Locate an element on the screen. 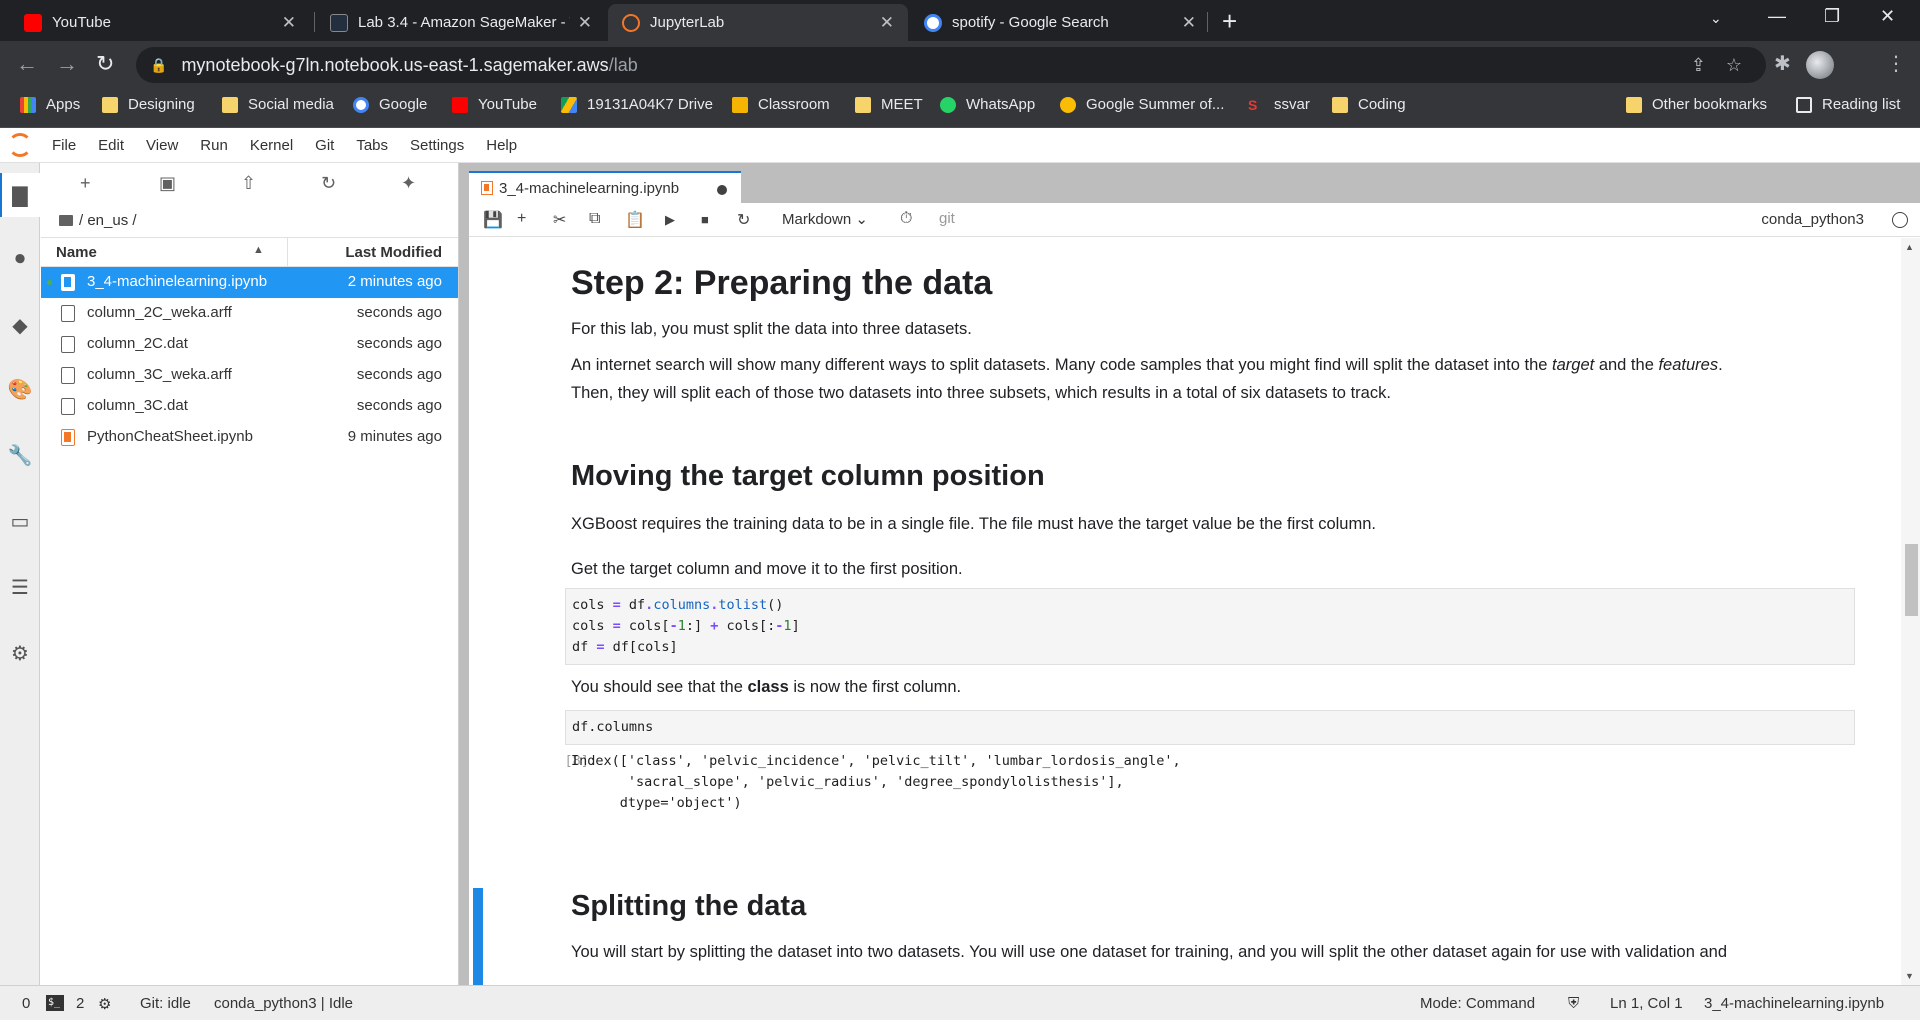 This screenshot has width=1920, height=1020. bookmark-drive: 19131A04K7 Drive is located at coordinates (637, 104).